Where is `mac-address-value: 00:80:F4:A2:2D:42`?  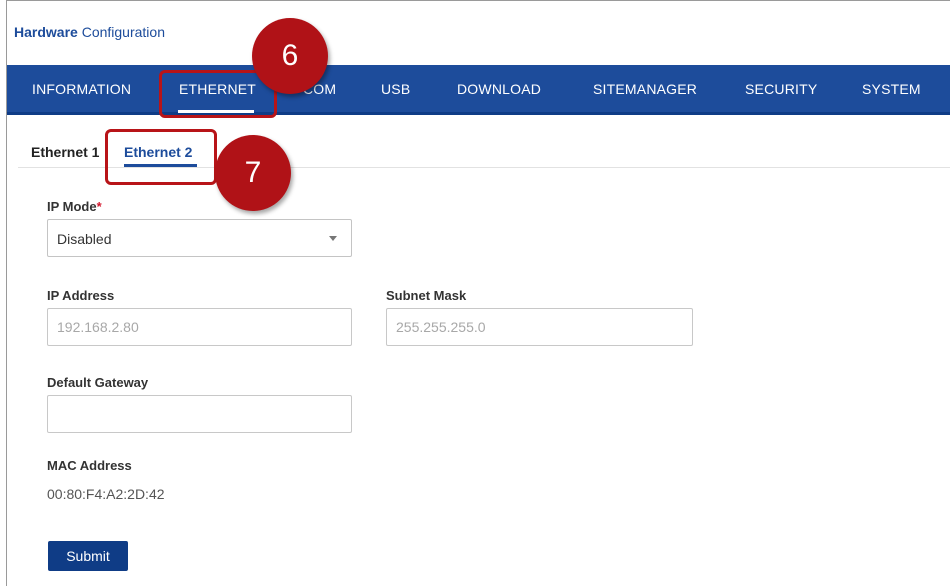
mac-address-value: 00:80:F4:A2:2D:42 is located at coordinates (106, 494).